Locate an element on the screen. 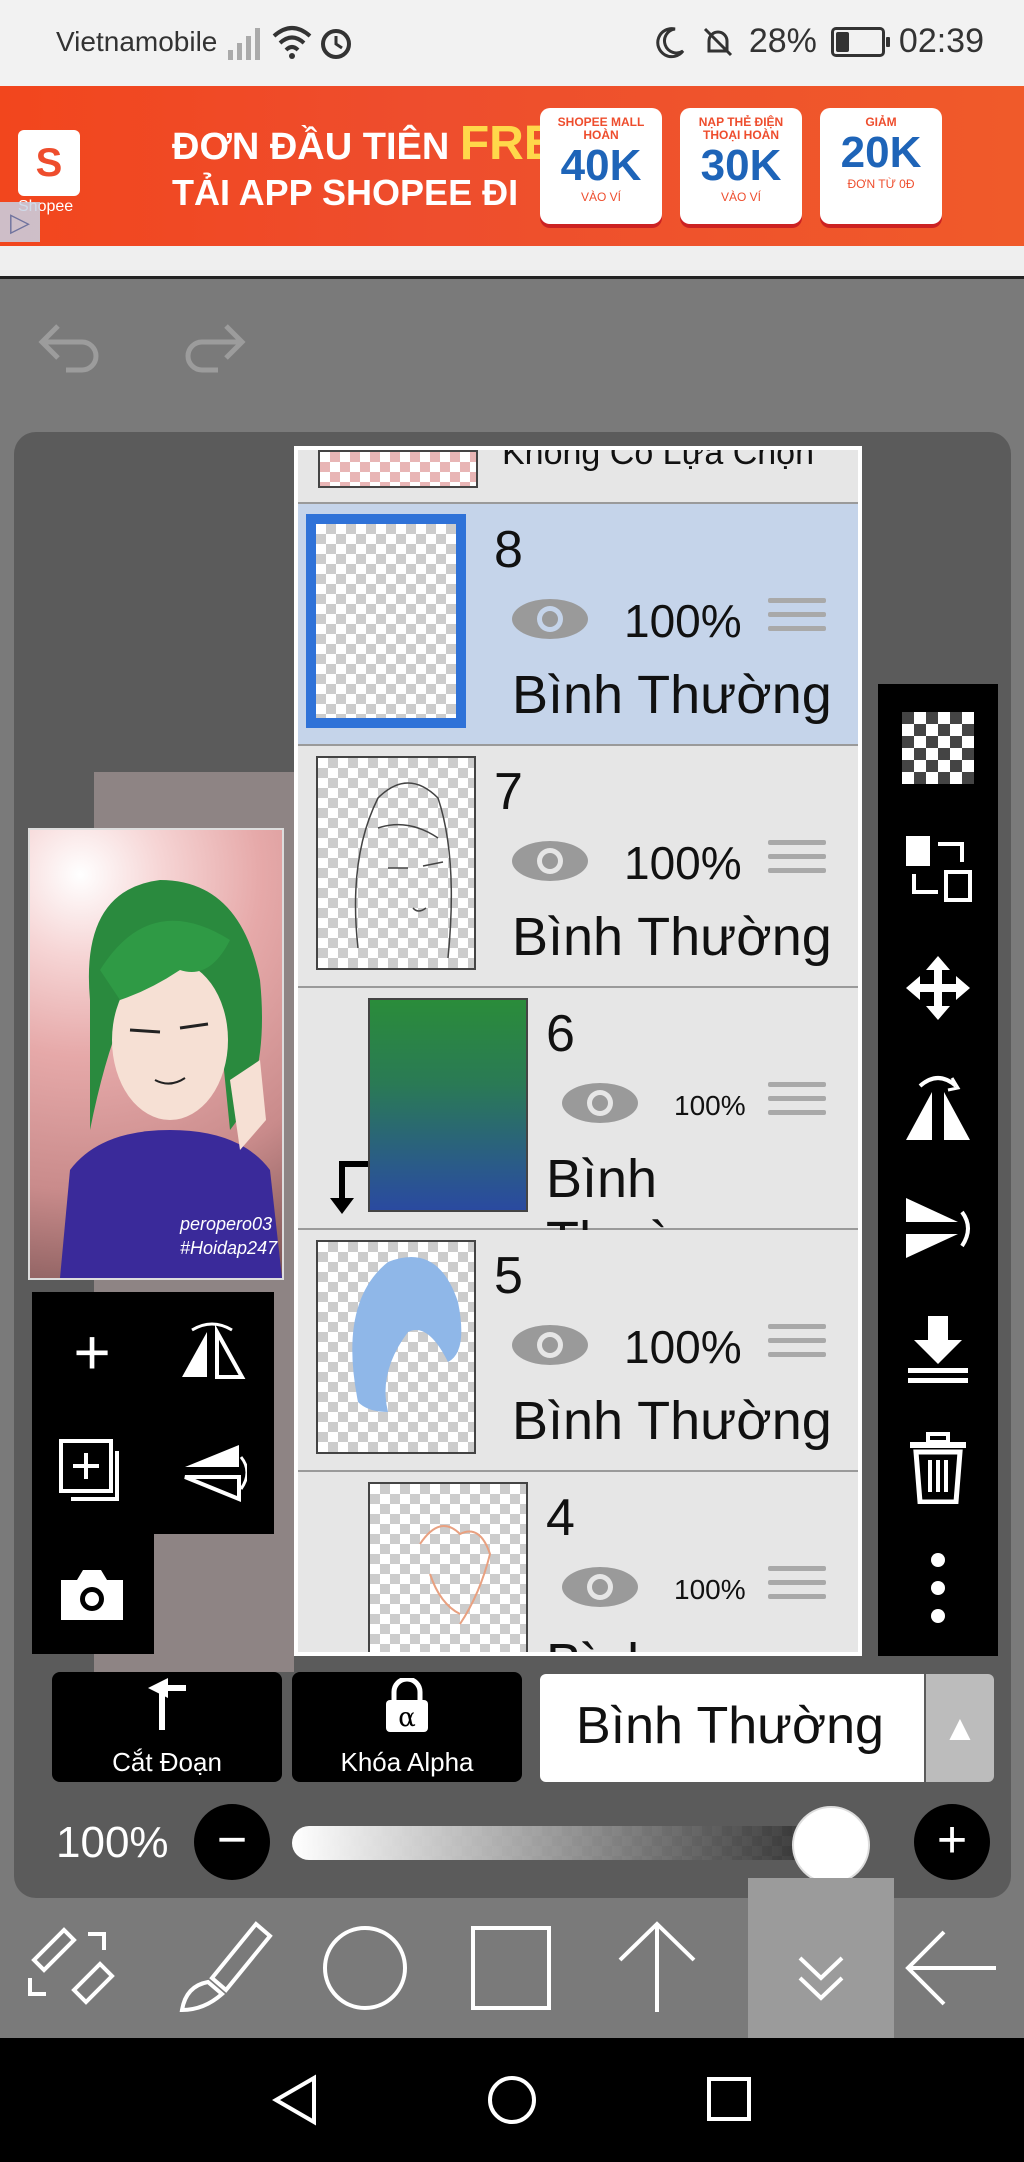  opacity-value: 100% is located at coordinates (112, 1842).